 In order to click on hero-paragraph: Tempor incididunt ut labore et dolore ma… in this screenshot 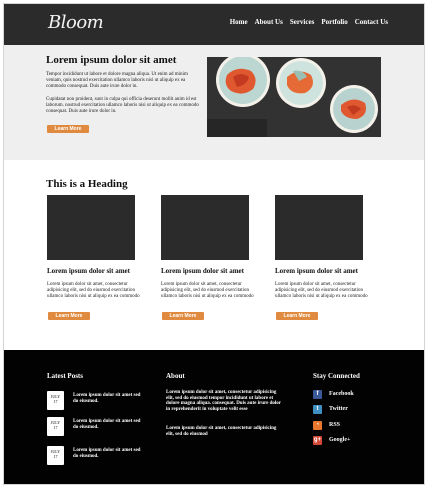, I will do `click(117, 80)`.